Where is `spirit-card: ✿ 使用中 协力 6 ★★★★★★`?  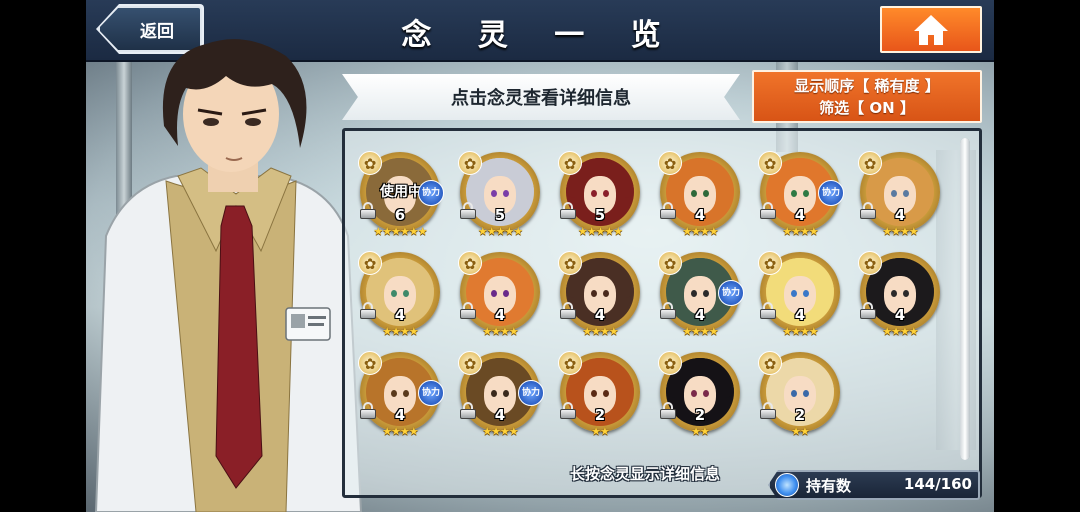 spirit-card: ✿ 使用中 协力 6 ★★★★★★ is located at coordinates (401, 197).